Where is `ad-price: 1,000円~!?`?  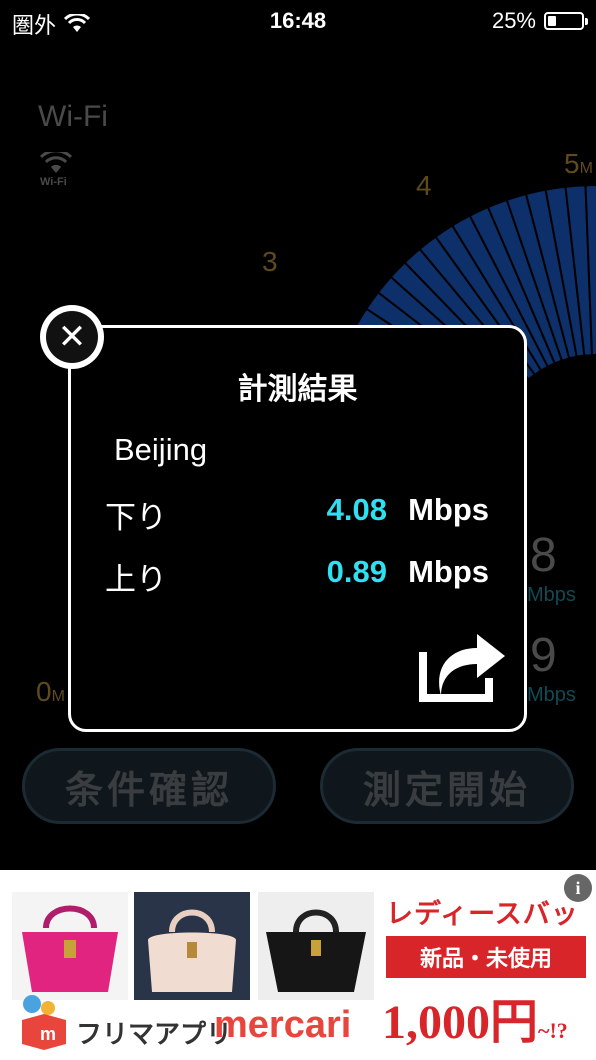
ad-price: 1,000円~!? is located at coordinates (475, 1022).